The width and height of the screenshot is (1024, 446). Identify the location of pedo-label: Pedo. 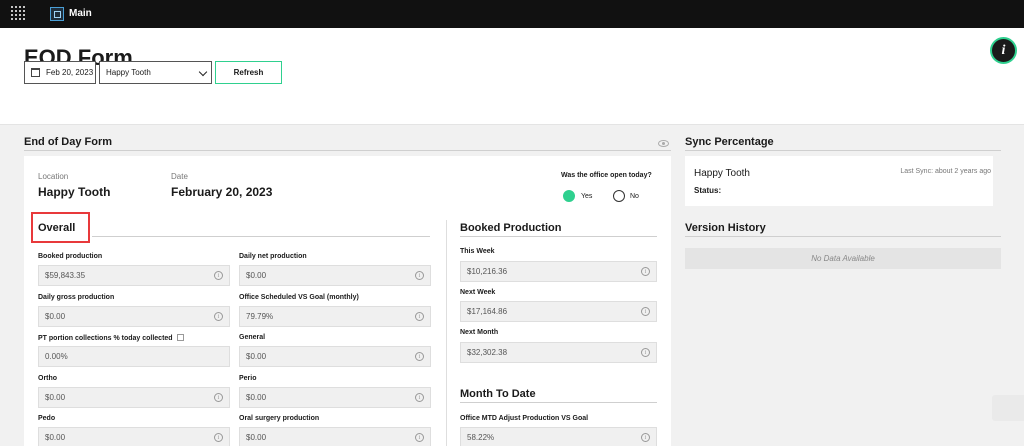
(47, 418).